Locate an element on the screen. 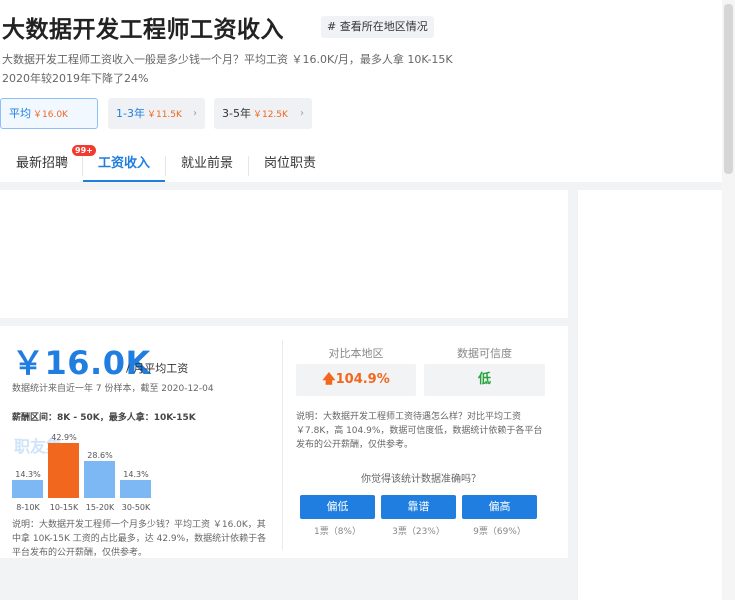 Image resolution: width=735 pixels, height=600 pixels. level-button-average: 平均 ￥16.0K is located at coordinates (49, 113).